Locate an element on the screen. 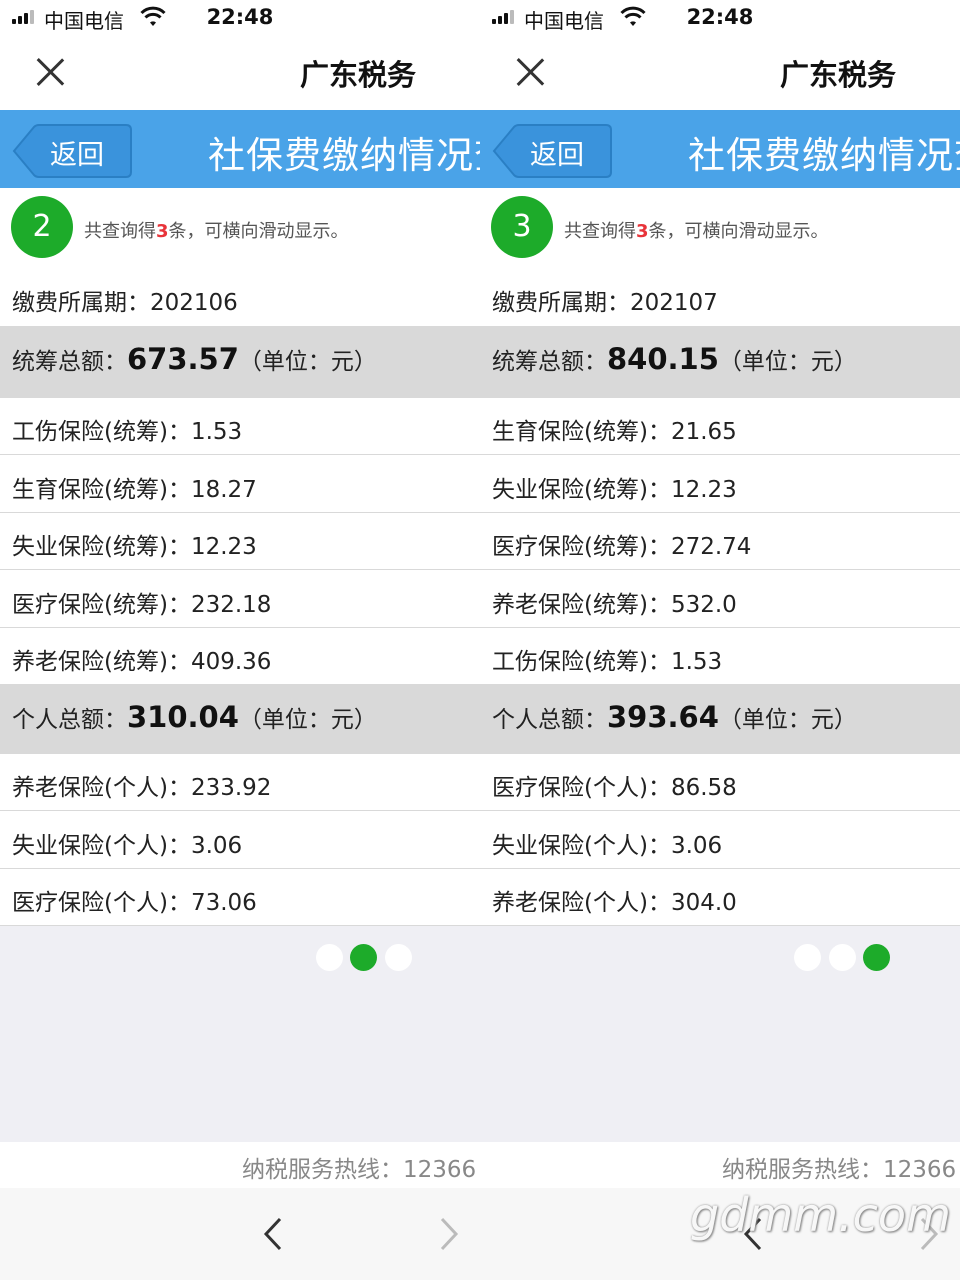 This screenshot has width=960, height=1280. chevron-left-icon is located at coordinates (273, 1234).